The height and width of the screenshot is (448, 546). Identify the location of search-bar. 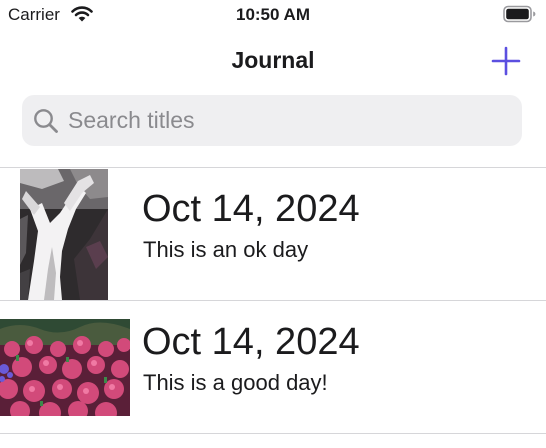
(272, 120).